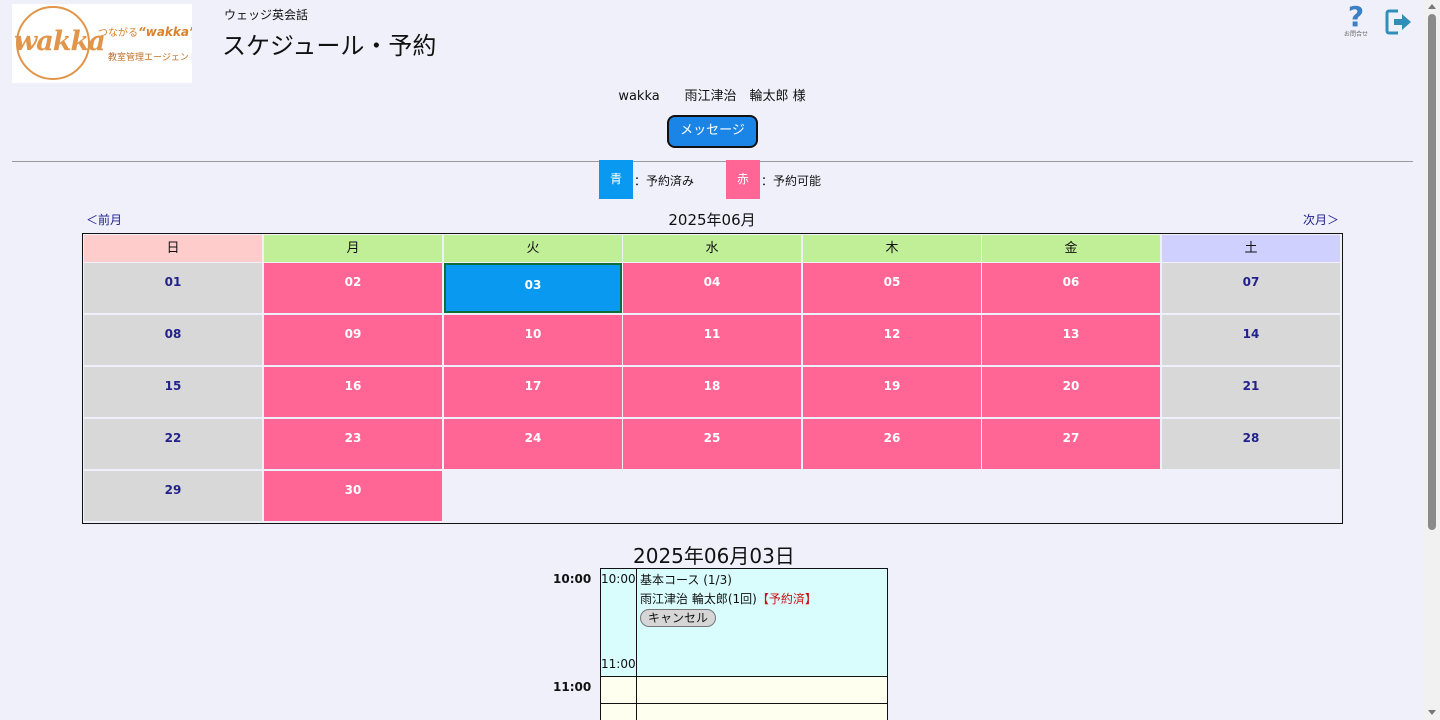  Describe the element at coordinates (712, 288) in the screenshot. I see `calendar-day: 04` at that location.